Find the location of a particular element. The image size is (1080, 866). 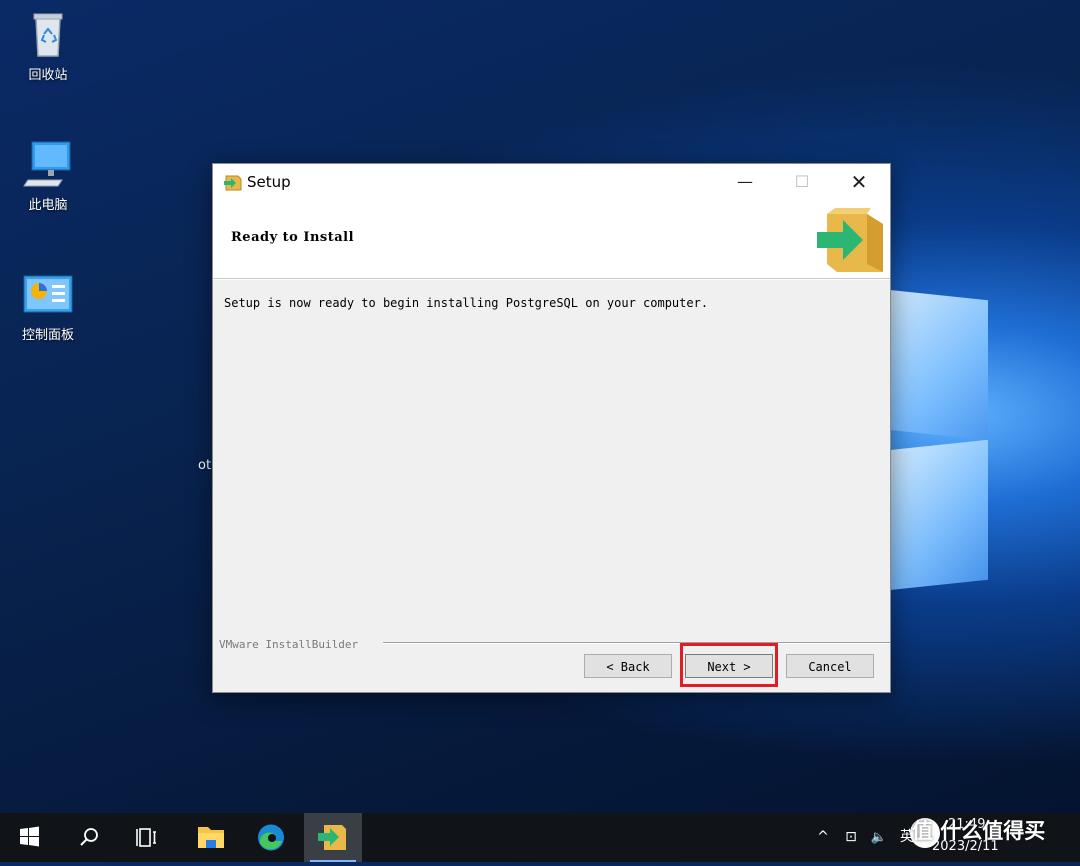

maximize-button: ☐ is located at coordinates (802, 182).